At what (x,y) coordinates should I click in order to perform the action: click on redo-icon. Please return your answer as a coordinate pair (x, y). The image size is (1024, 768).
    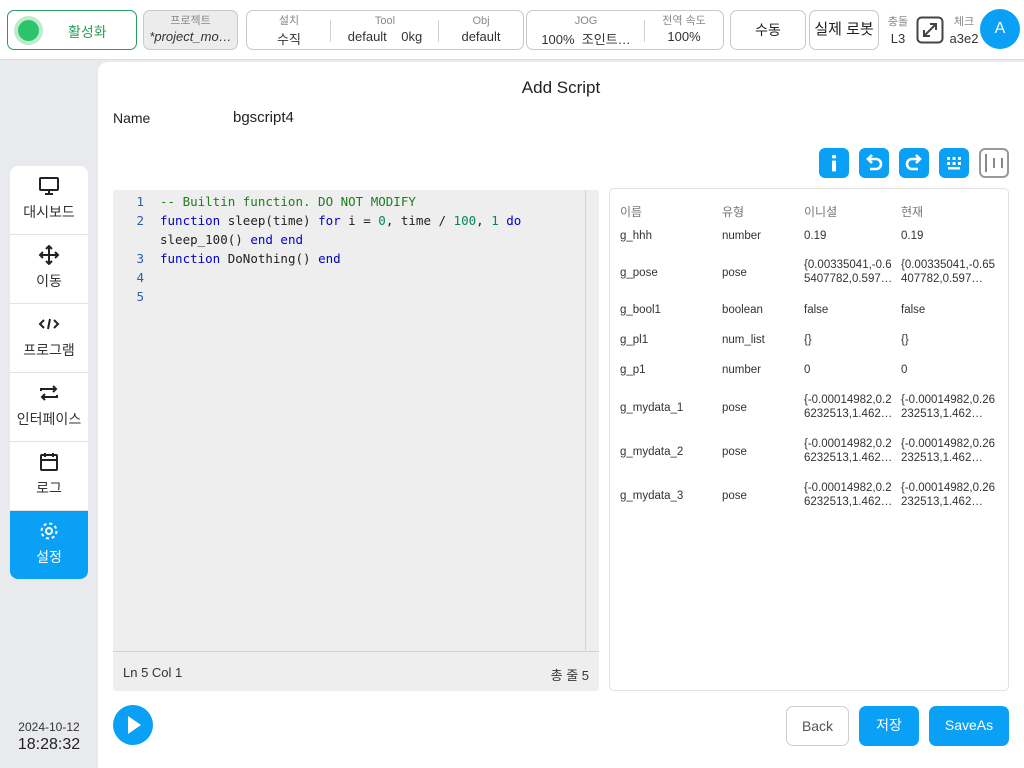
    Looking at the image, I should click on (913, 162).